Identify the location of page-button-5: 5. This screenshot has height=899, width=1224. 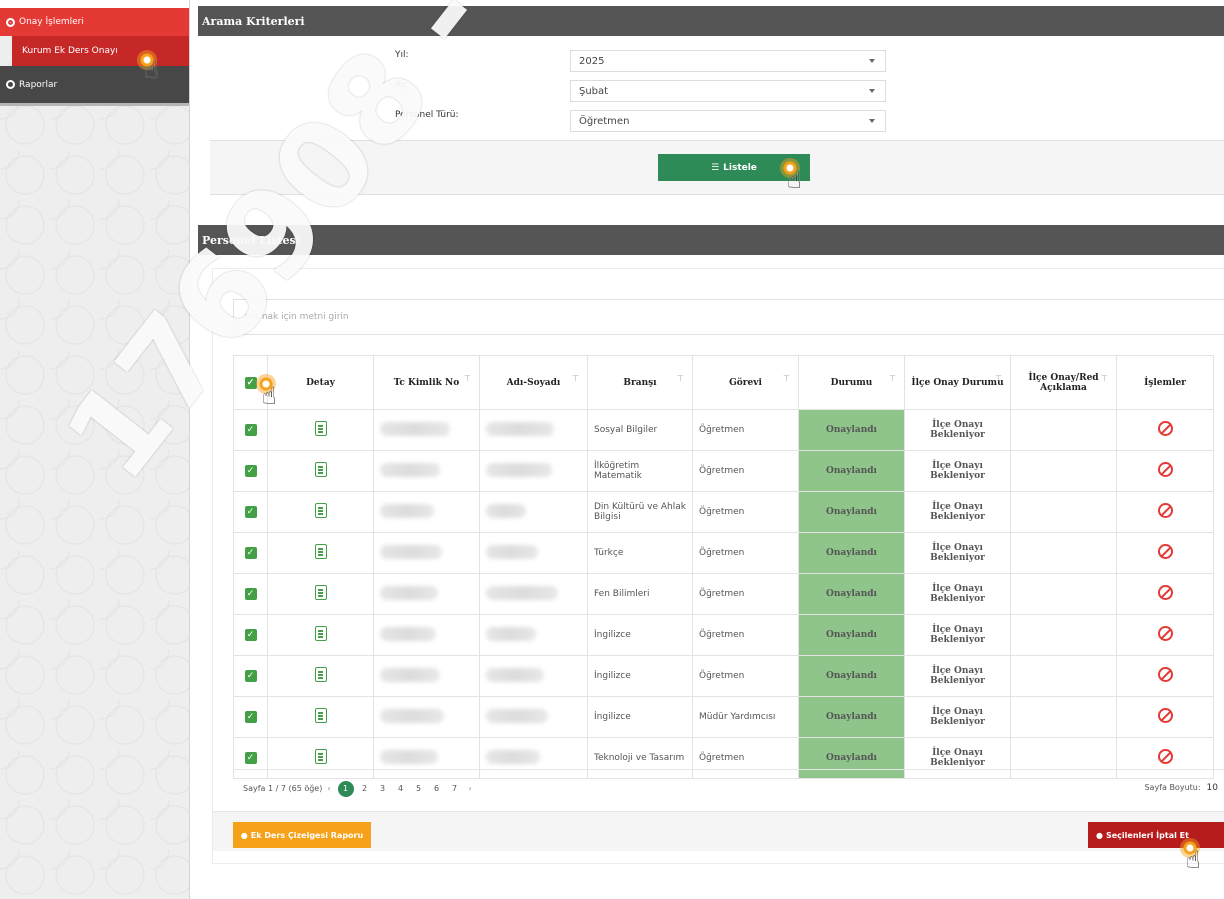
(419, 788).